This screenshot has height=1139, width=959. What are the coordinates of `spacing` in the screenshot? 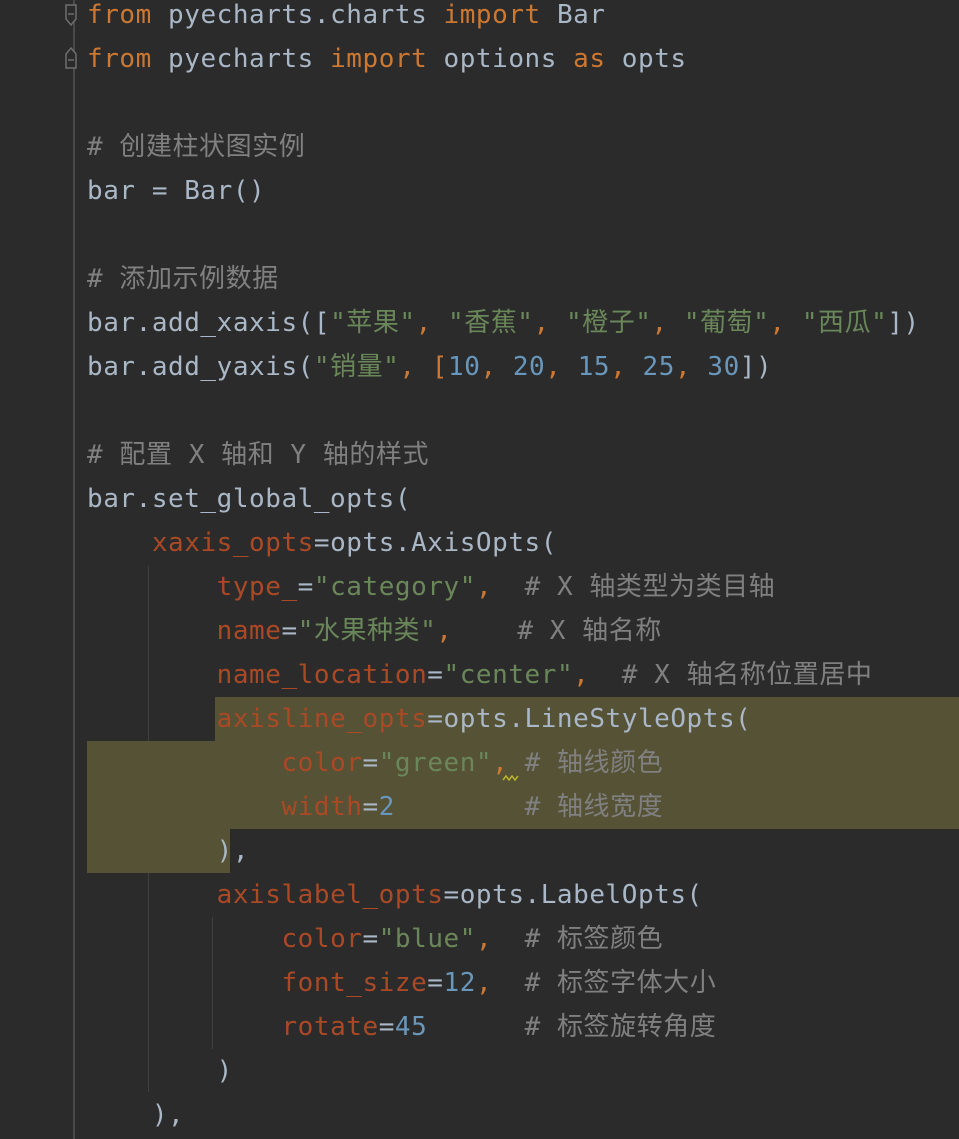 It's located at (460, 807).